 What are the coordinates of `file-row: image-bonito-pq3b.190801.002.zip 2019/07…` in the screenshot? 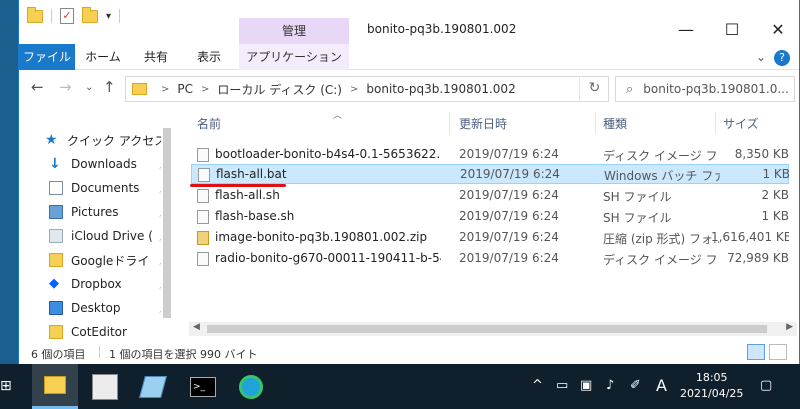 It's located at (490, 238).